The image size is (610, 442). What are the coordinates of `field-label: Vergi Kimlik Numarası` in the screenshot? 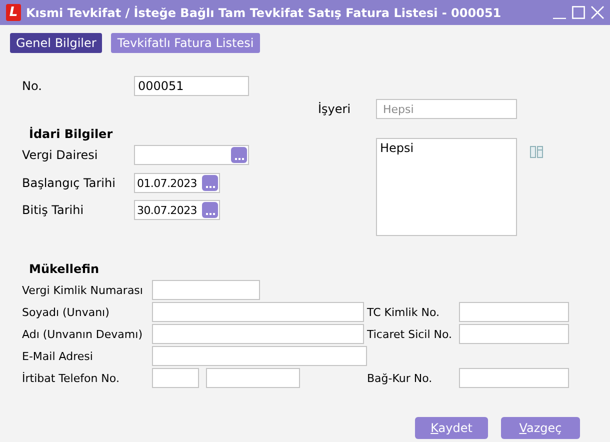 It's located at (83, 290).